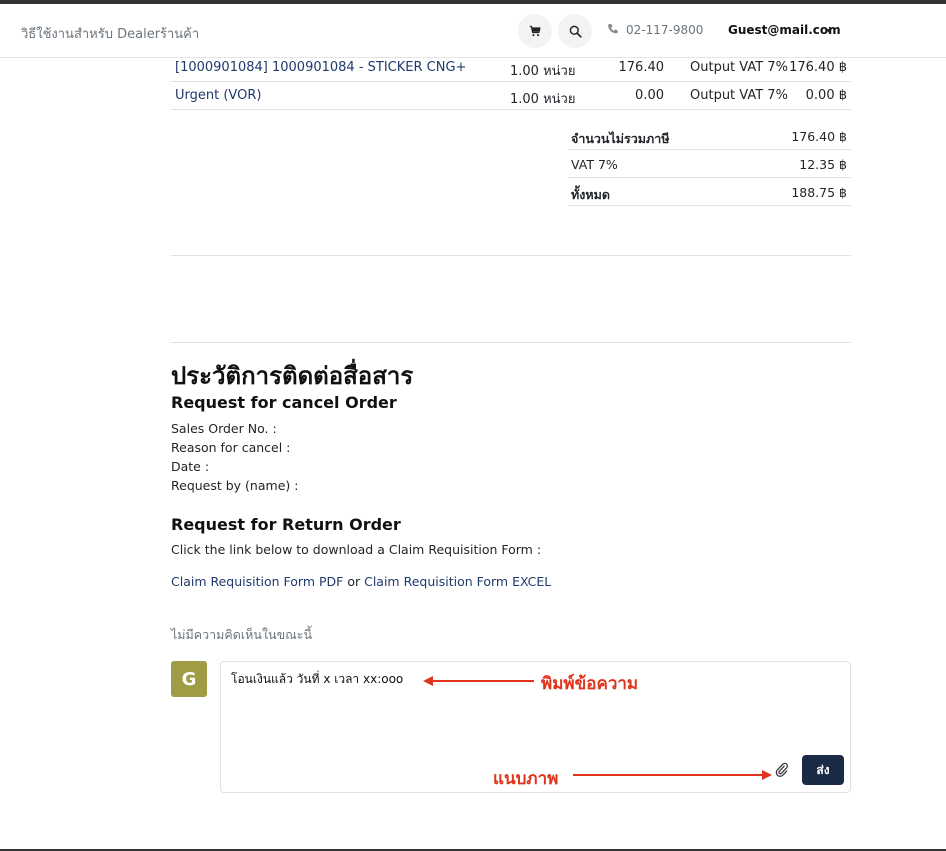  Describe the element at coordinates (819, 192) in the screenshot. I see `totals-value: 188.75 ฿` at that location.